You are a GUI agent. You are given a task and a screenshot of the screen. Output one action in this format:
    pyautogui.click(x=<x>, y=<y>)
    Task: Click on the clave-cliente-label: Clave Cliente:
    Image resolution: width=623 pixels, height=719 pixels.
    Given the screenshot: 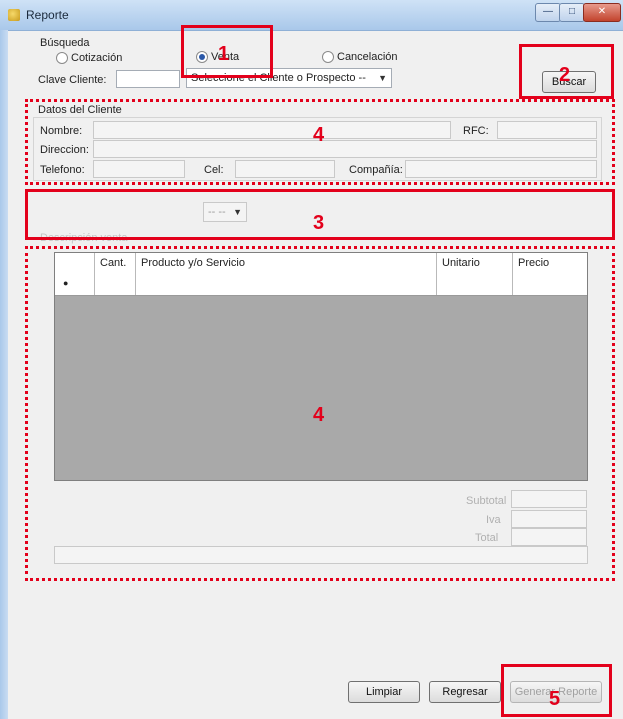 What is the action you would take?
    pyautogui.click(x=72, y=80)
    